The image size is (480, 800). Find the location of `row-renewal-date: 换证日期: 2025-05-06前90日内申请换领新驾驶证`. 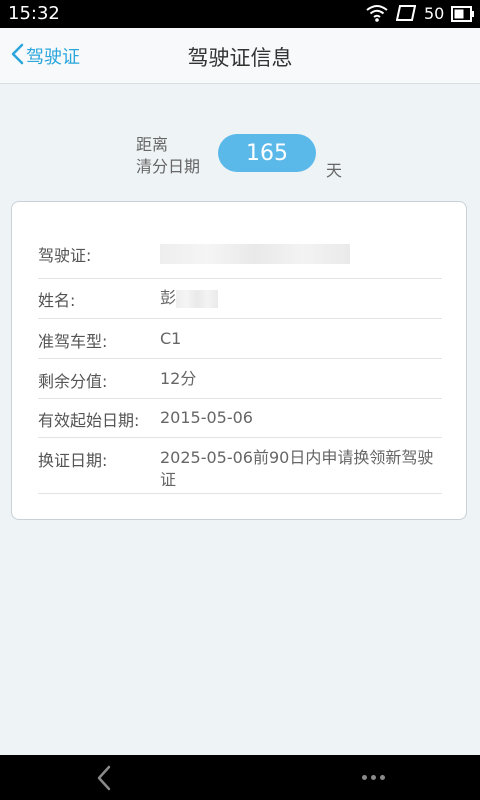

row-renewal-date: 换证日期: 2025-05-06前90日内申请换领新驾驶证 is located at coordinates (240, 470).